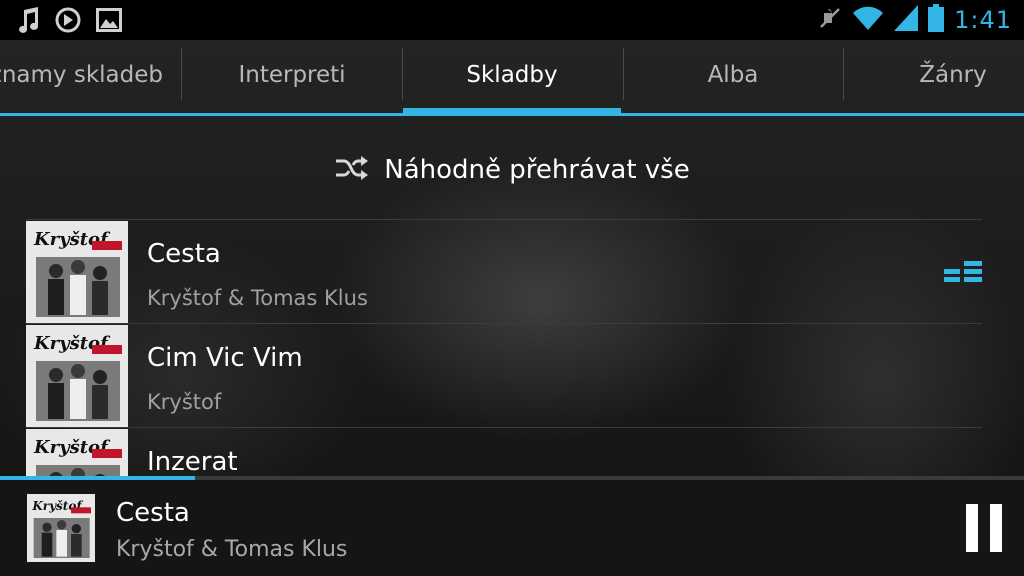 This screenshot has height=576, width=1024. I want to click on song-title: Inzerat, so click(192, 462).